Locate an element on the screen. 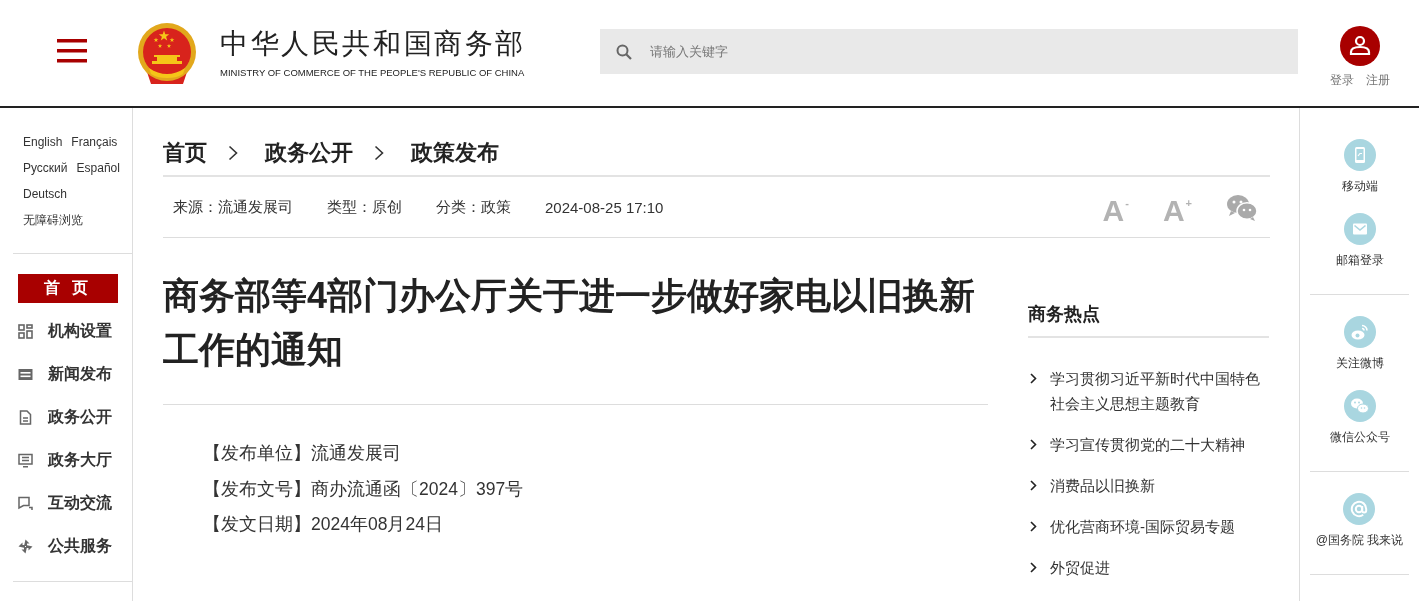 The width and height of the screenshot is (1419, 601). nav-item: 公共服务 is located at coordinates (65, 546).